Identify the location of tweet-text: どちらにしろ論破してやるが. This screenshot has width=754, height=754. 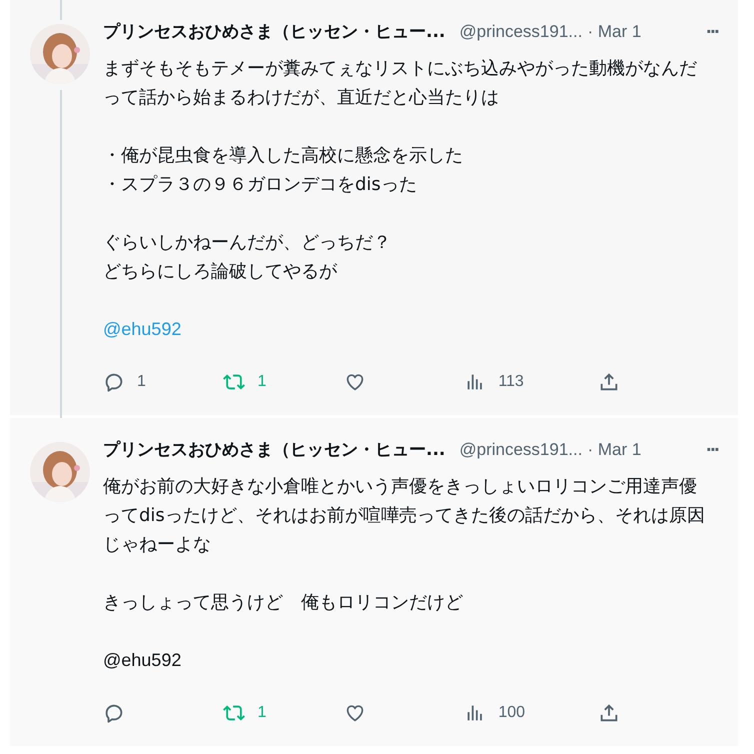
(220, 272).